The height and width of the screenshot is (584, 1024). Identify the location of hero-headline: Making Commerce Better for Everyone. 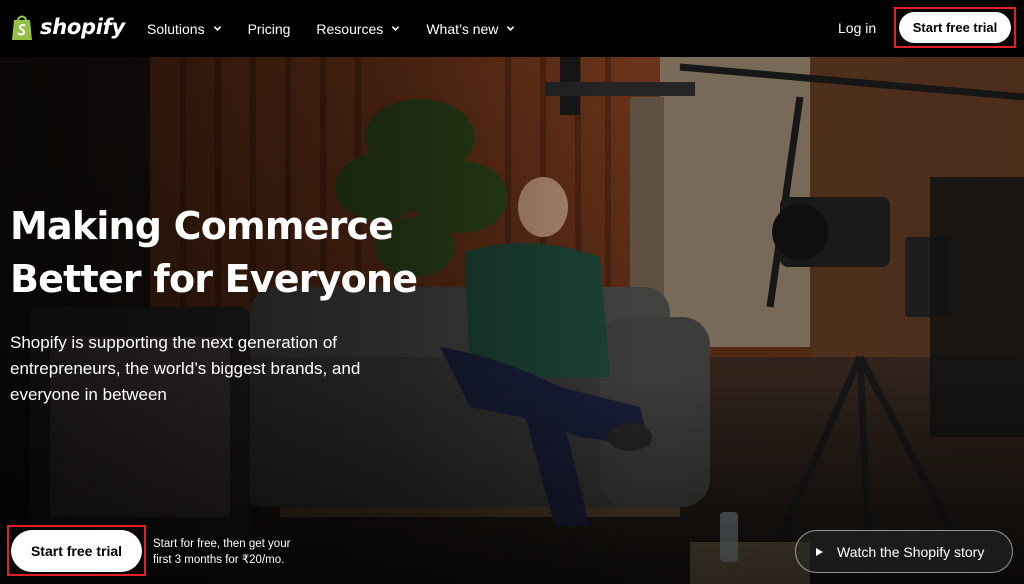
(220, 253).